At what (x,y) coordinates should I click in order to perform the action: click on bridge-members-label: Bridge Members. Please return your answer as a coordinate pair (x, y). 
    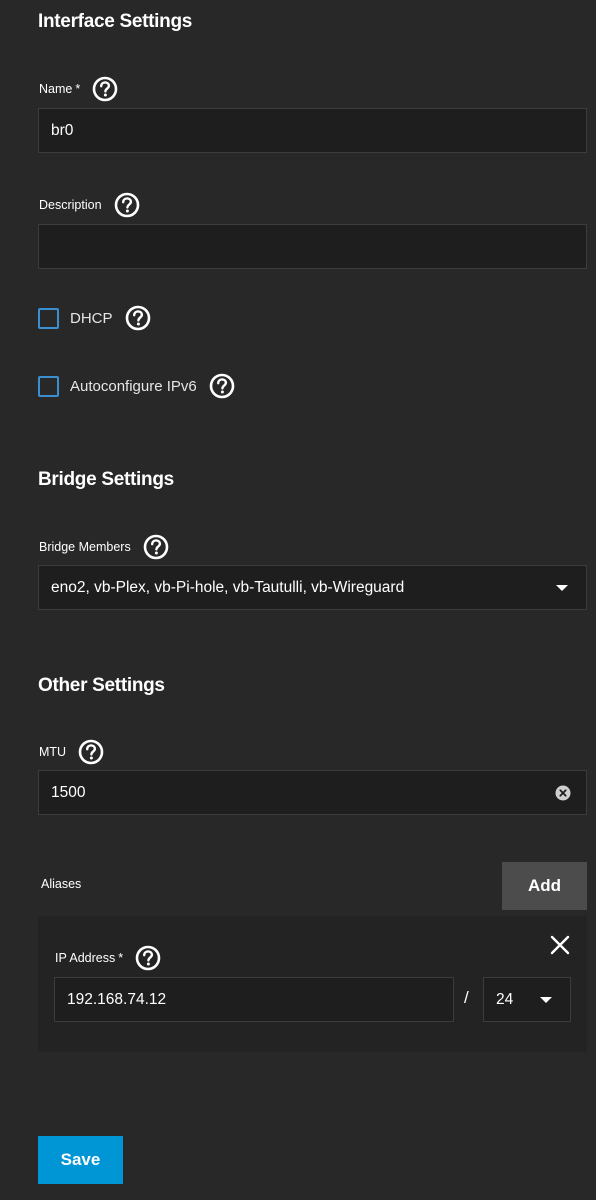
    Looking at the image, I should click on (104, 547).